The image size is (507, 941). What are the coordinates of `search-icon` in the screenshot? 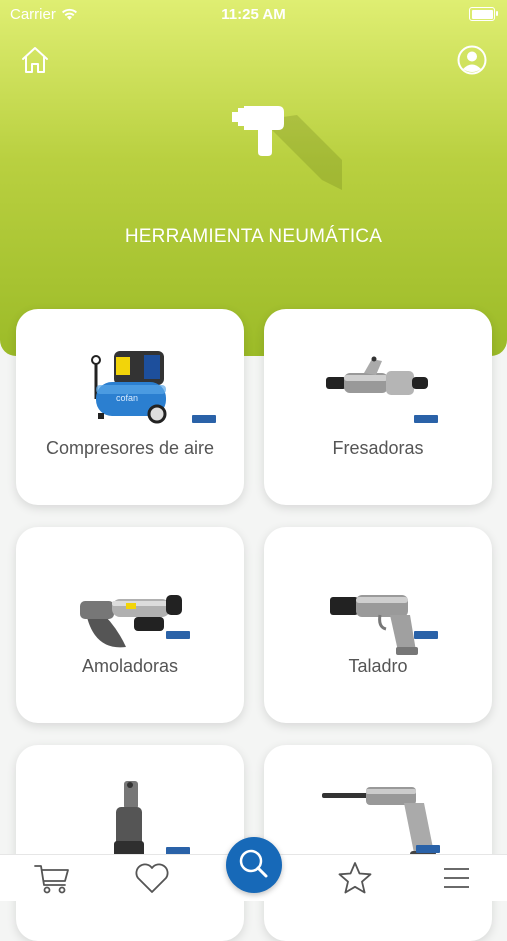 It's located at (253, 863).